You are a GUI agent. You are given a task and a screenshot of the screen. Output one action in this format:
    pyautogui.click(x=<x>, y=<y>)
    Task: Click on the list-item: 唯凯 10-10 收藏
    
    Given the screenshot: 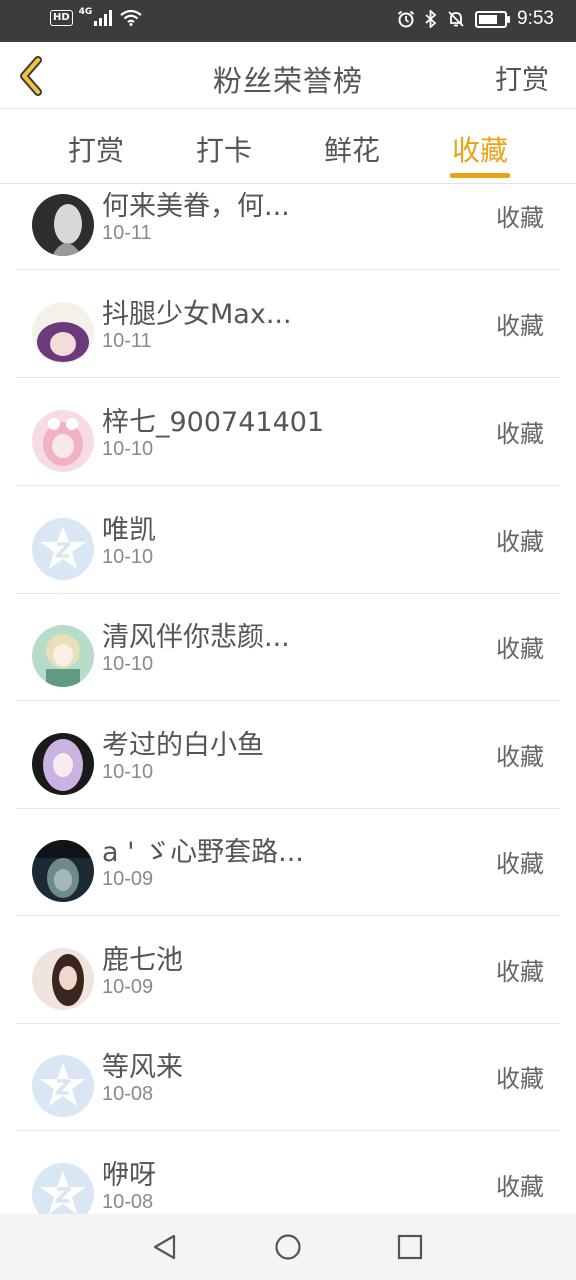 What is the action you would take?
    pyautogui.click(x=288, y=540)
    